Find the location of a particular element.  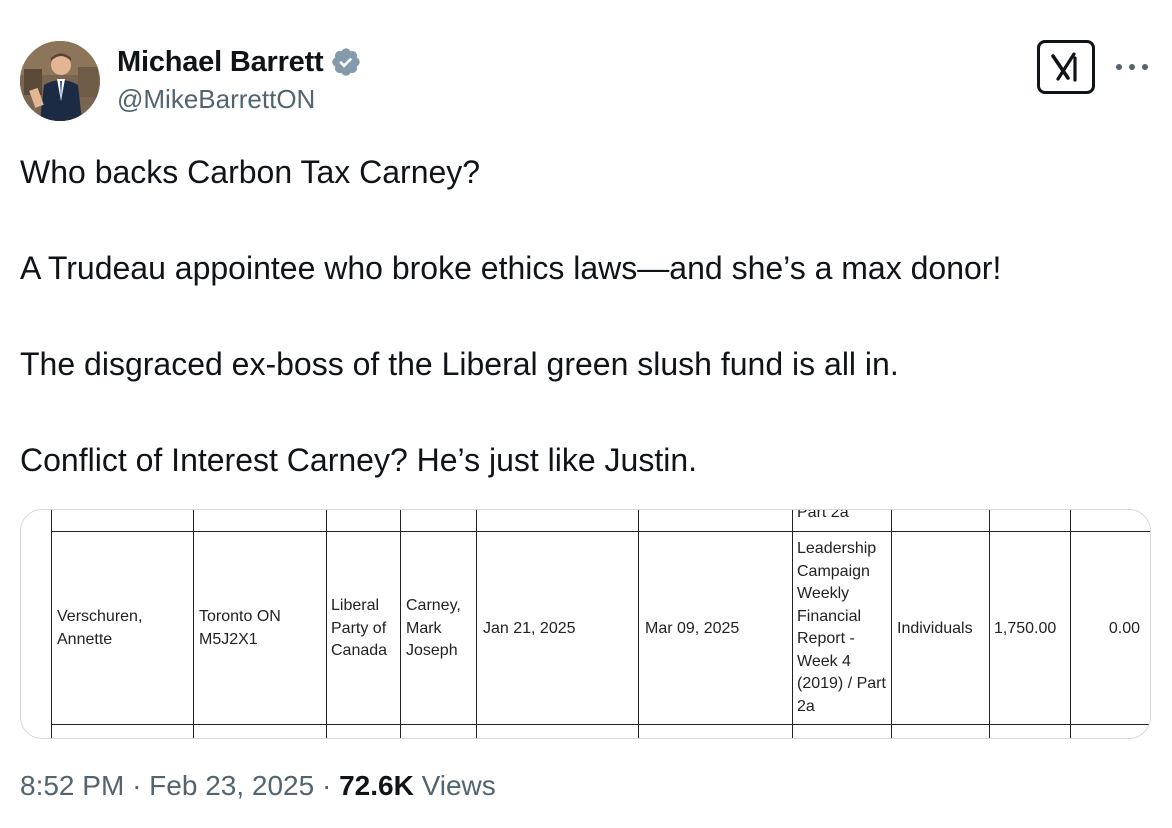

table-cell-contributor: Verschuren, Annette is located at coordinates (100, 628).